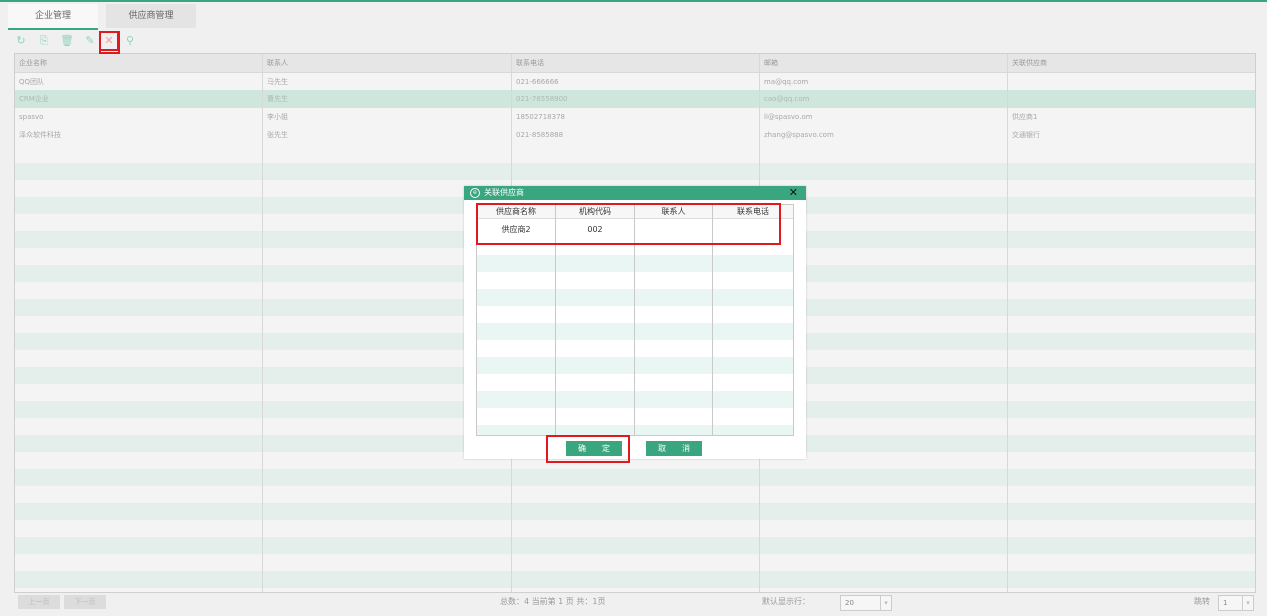 This screenshot has width=1267, height=616. I want to click on cell-email: li@spasvo.om, so click(788, 117).